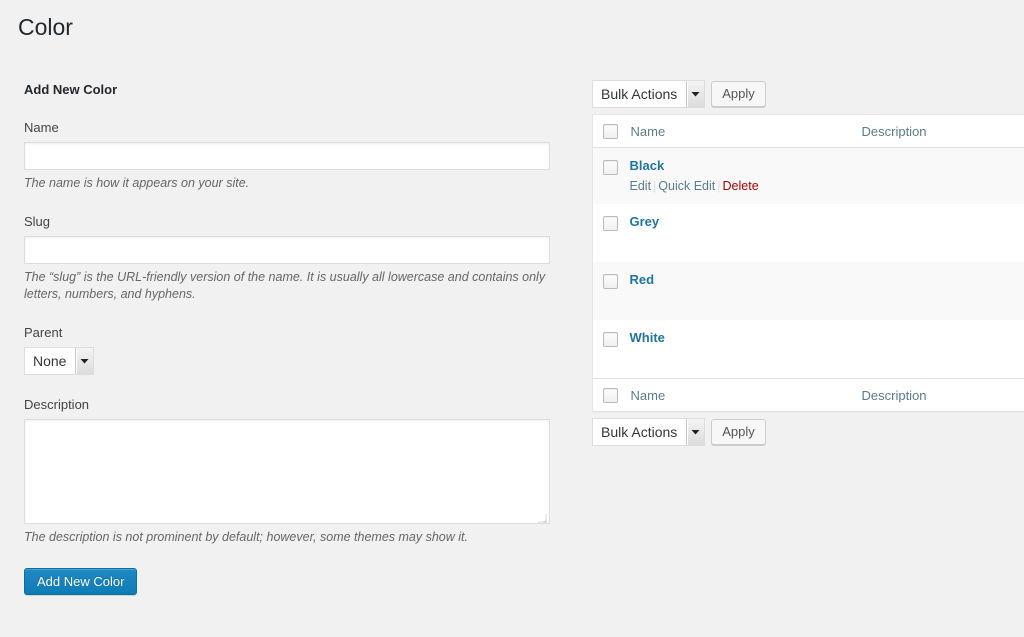 This screenshot has height=637, width=1024. Describe the element at coordinates (942, 131) in the screenshot. I see `column-header-description-top: Description` at that location.